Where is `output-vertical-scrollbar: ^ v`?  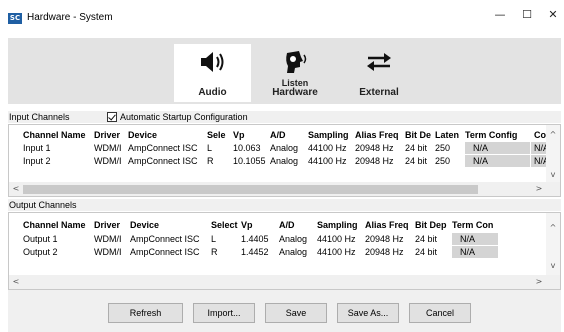
output-vertical-scrollbar: ^ v is located at coordinates (553, 244).